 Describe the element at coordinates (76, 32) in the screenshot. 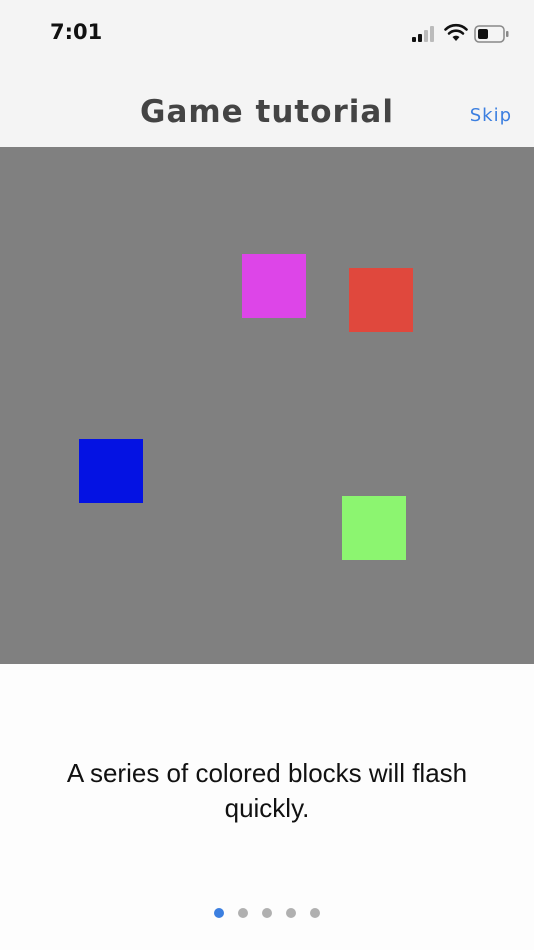

I see `status-time: 7:01` at that location.